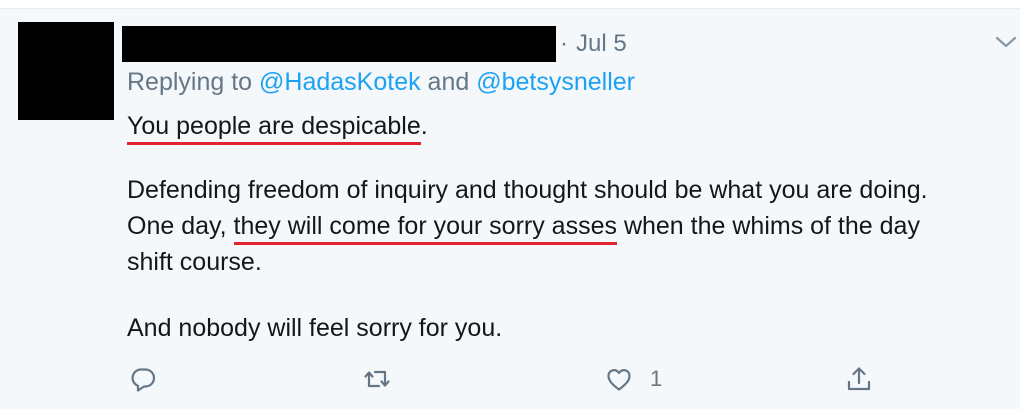 The width and height of the screenshot is (1020, 409). Describe the element at coordinates (768, 226) in the screenshot. I see `line-3-end: when the whims of the day` at that location.